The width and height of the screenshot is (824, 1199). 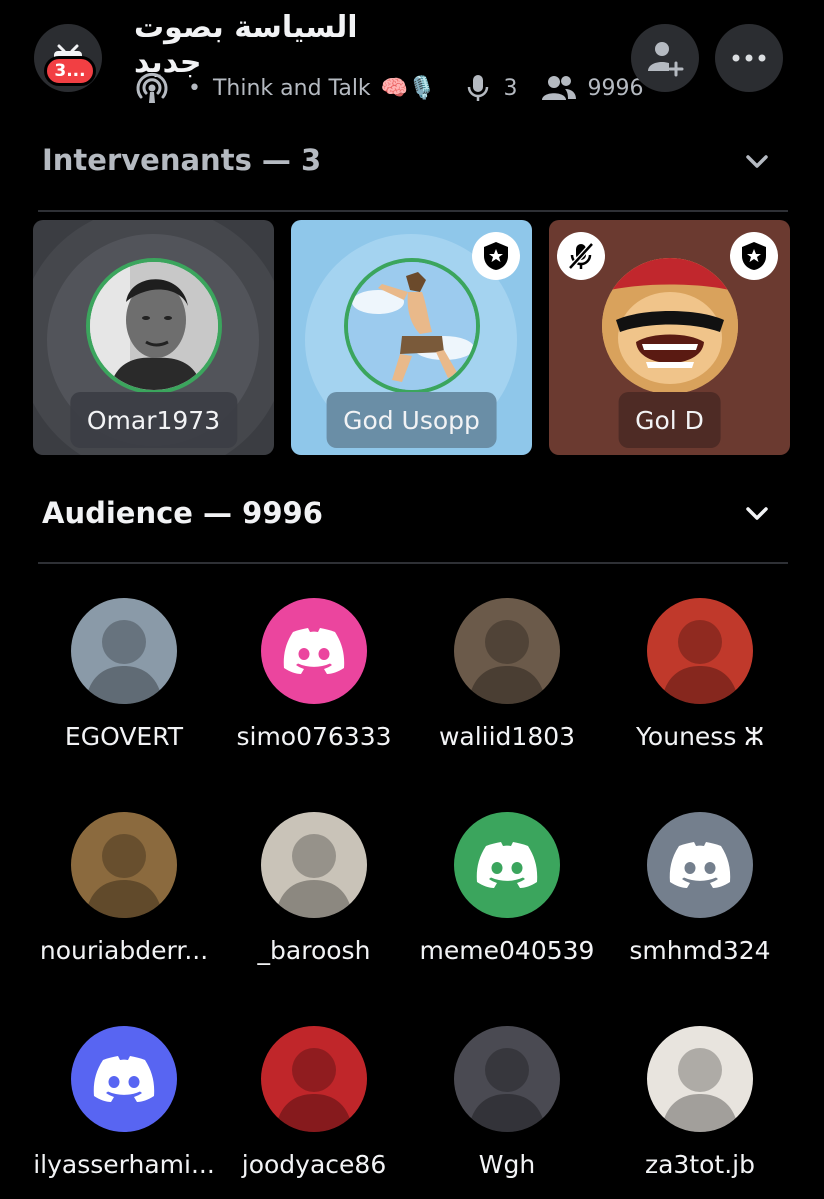 I want to click on more-options-button, so click(x=749, y=58).